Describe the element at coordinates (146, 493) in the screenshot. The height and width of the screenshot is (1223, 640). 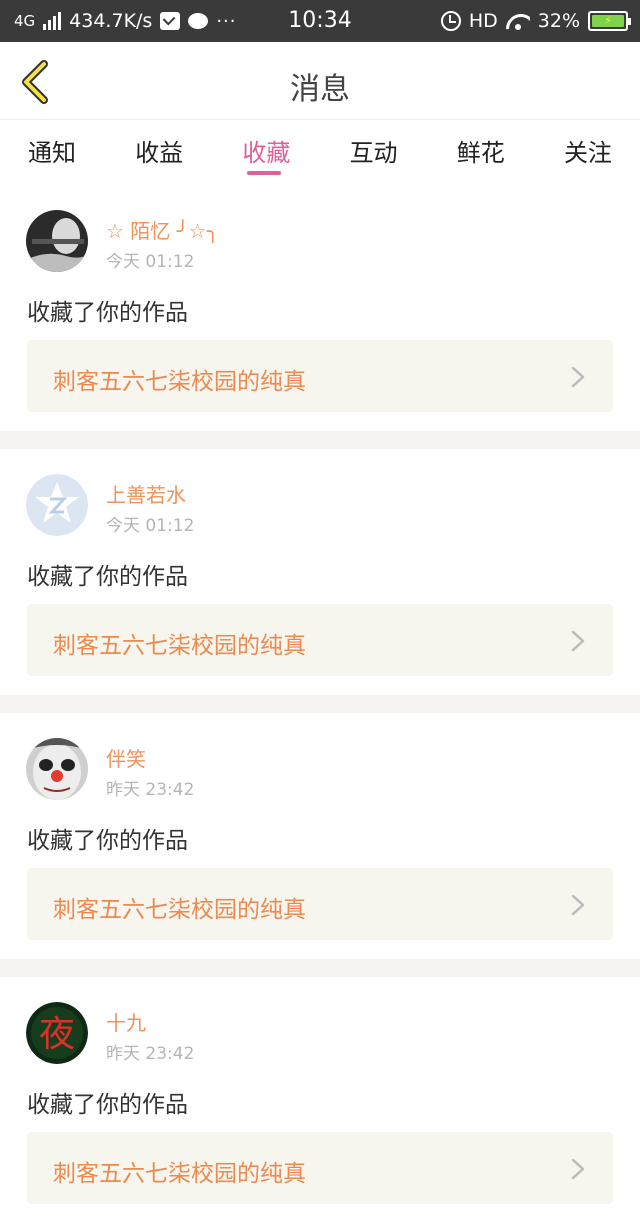
I see `user-name: 上善若水` at that location.